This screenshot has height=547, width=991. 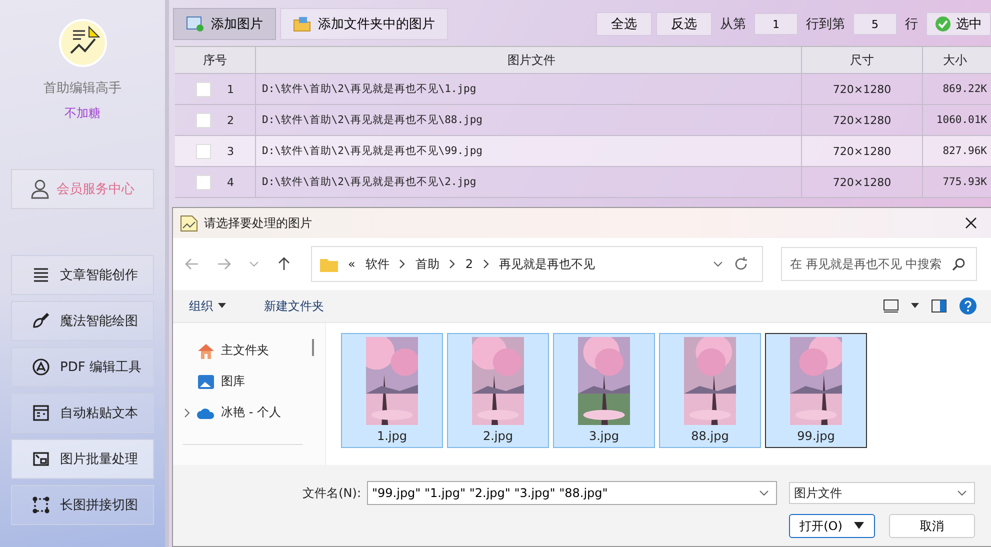 I want to click on nav-item: 冰艳 - 个人, so click(x=241, y=412).